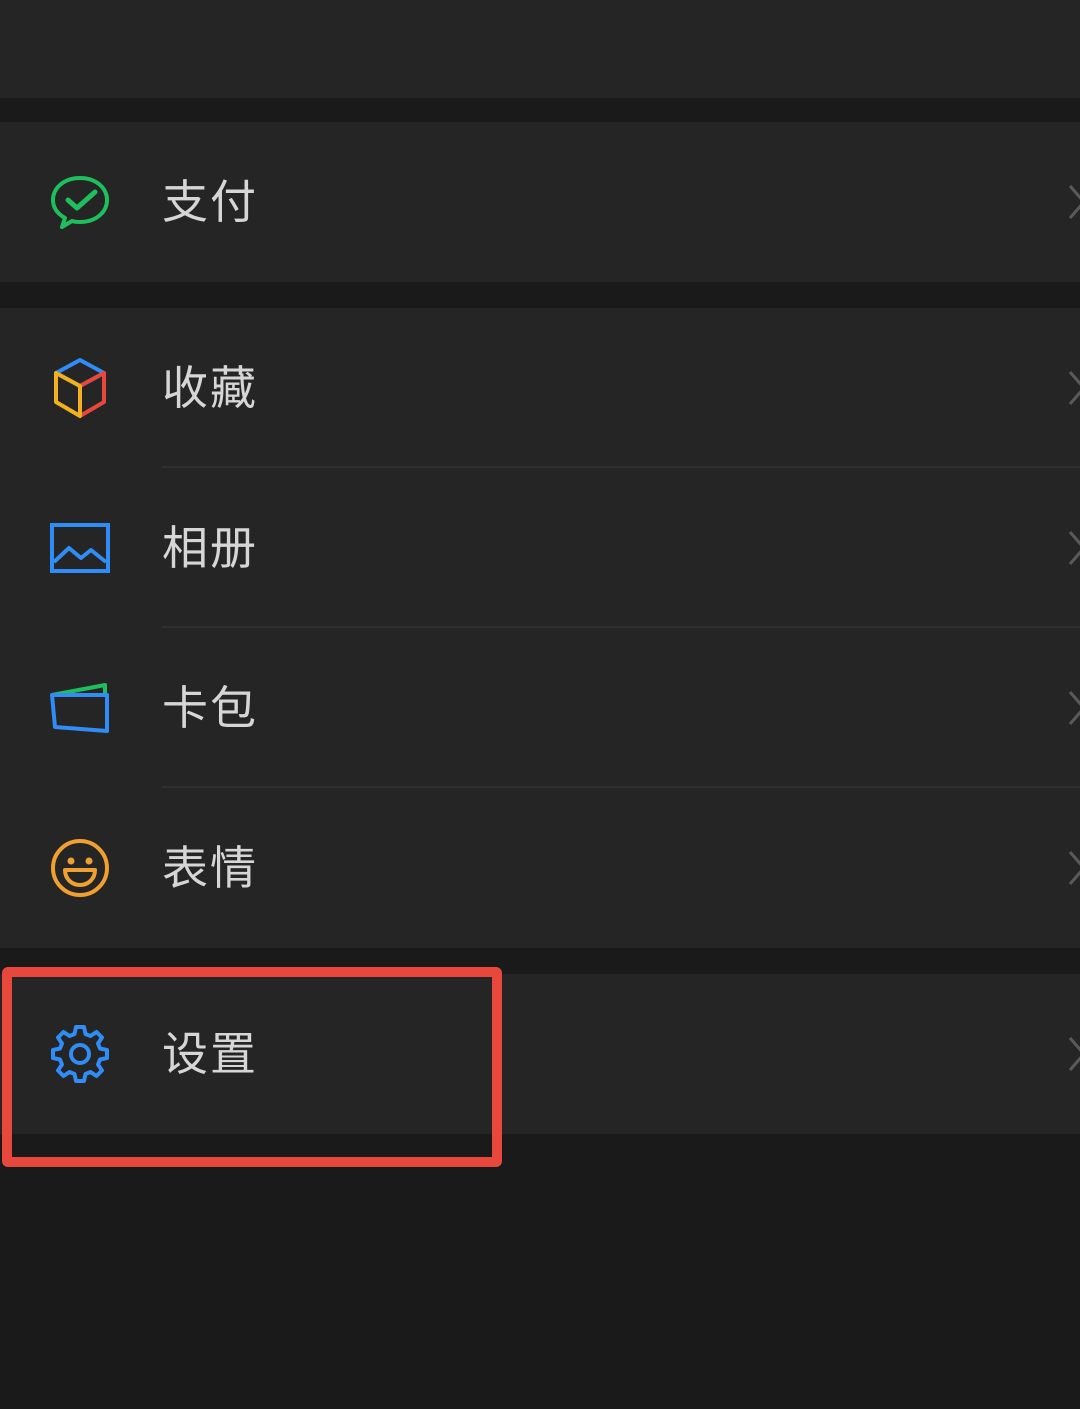 The width and height of the screenshot is (1080, 1409). What do you see at coordinates (80, 548) in the screenshot?
I see `picture-icon` at bounding box center [80, 548].